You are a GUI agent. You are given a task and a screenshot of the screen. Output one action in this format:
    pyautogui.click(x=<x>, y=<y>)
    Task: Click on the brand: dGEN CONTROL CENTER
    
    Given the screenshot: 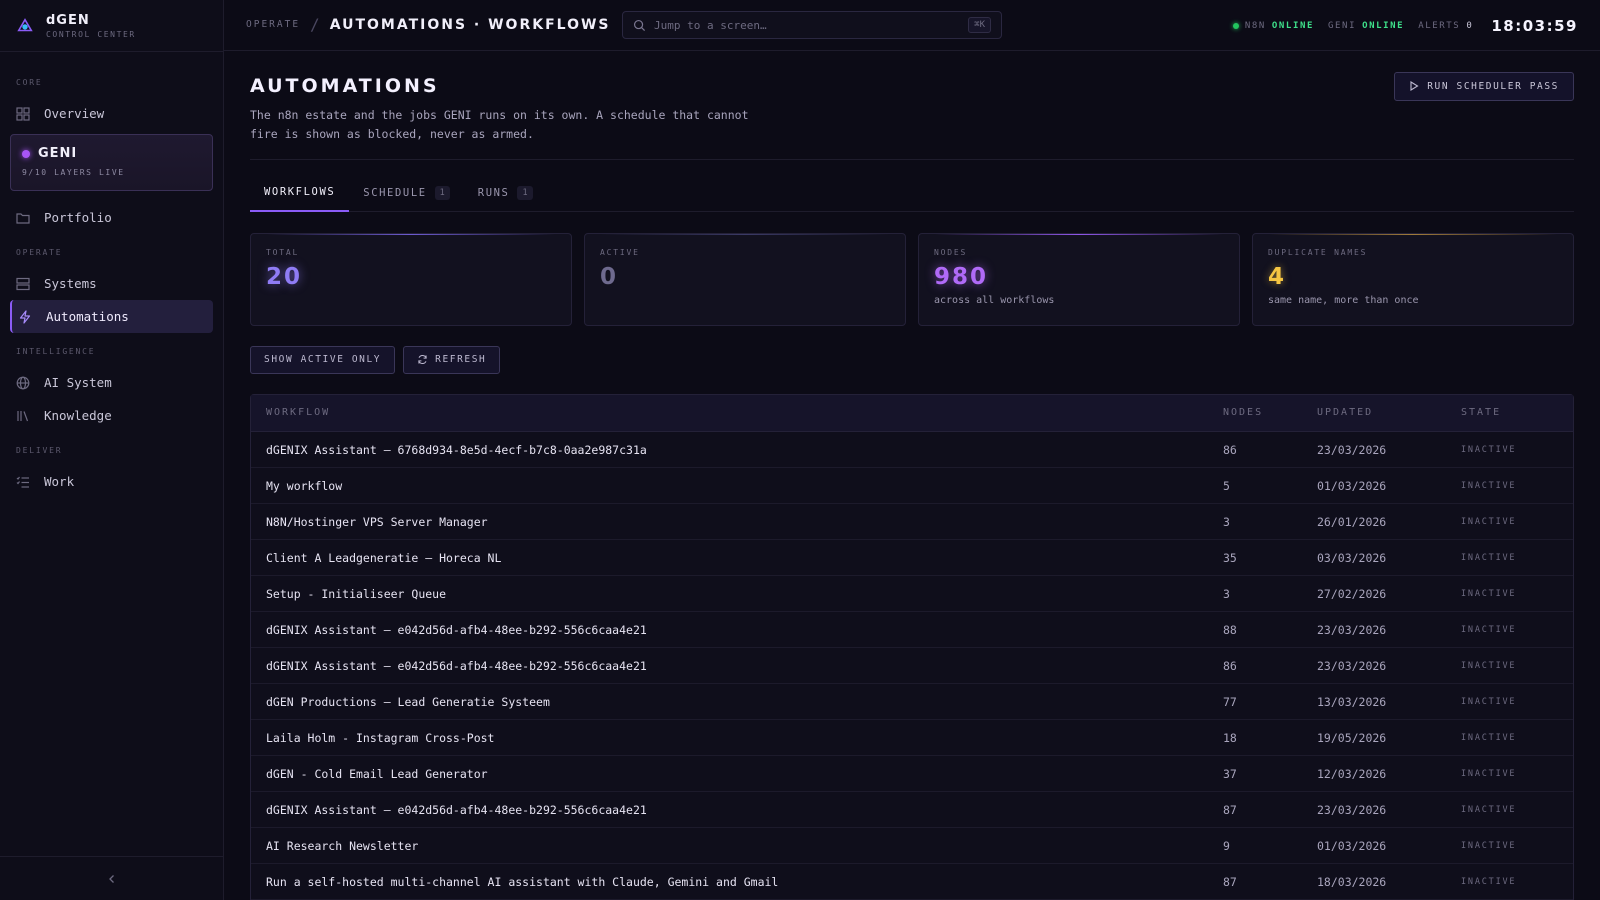 What is the action you would take?
    pyautogui.click(x=111, y=26)
    